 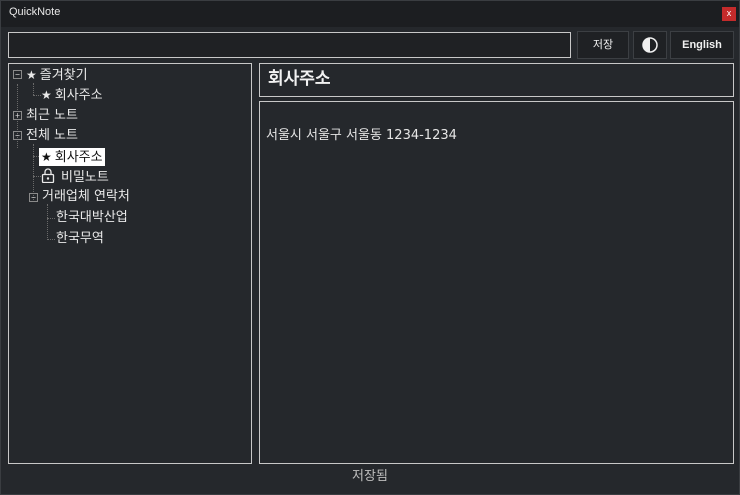 What do you see at coordinates (92, 218) in the screenshot?
I see `tree-item-korea-daebak: 한국대박산업` at bounding box center [92, 218].